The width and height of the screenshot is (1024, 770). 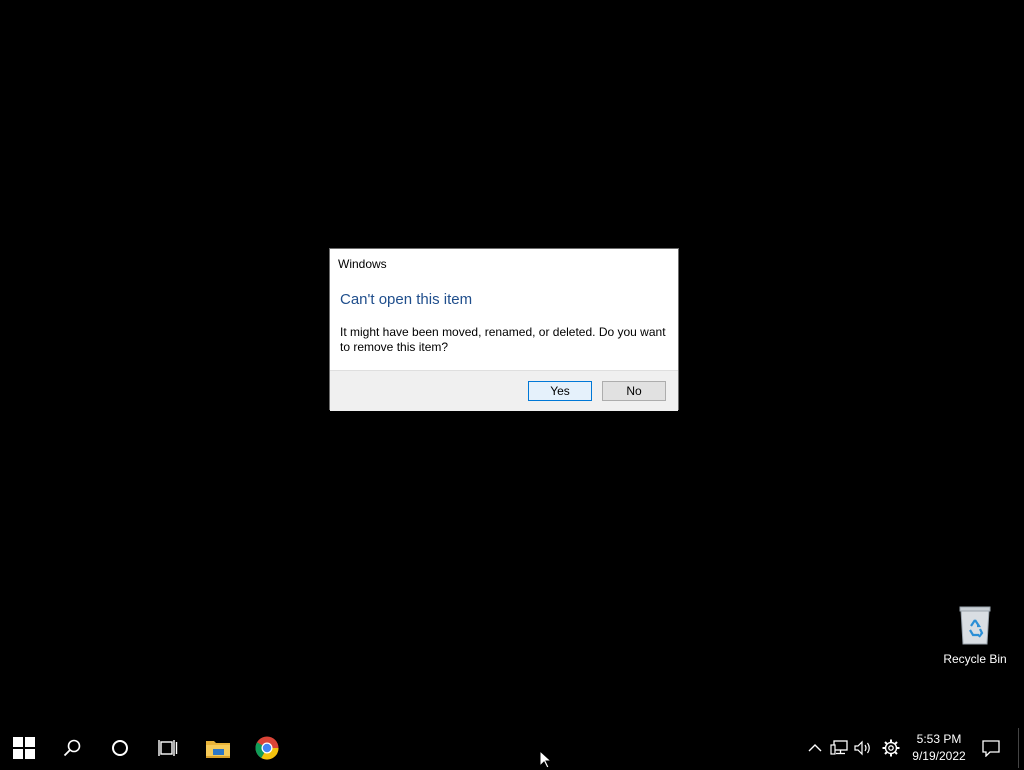 I want to click on yes-button: Yes, so click(x=560, y=391).